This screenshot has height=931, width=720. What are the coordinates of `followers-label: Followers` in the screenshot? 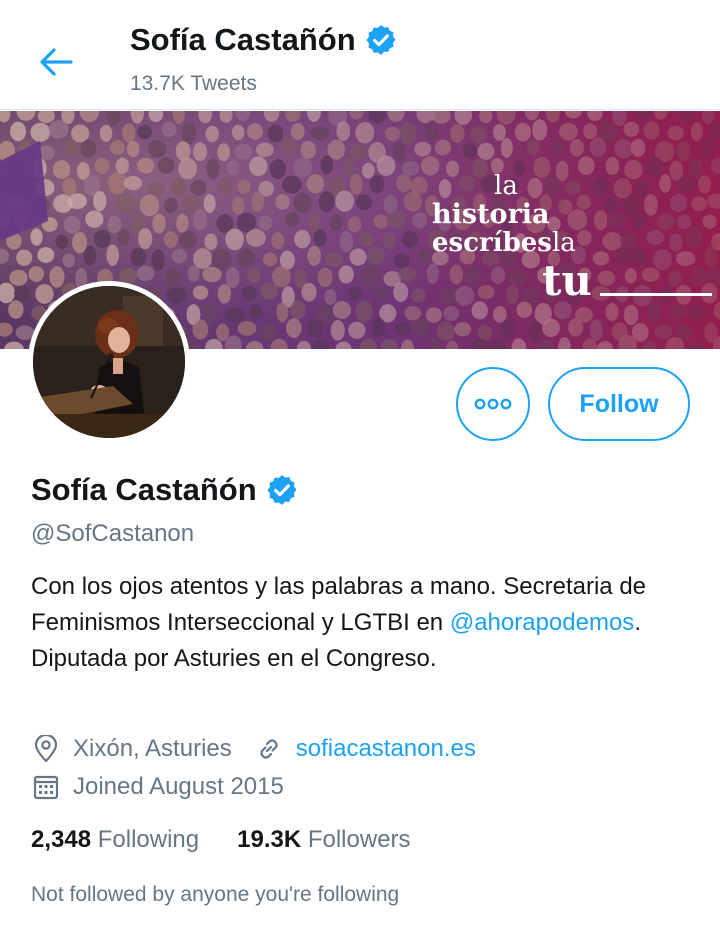 It's located at (359, 839).